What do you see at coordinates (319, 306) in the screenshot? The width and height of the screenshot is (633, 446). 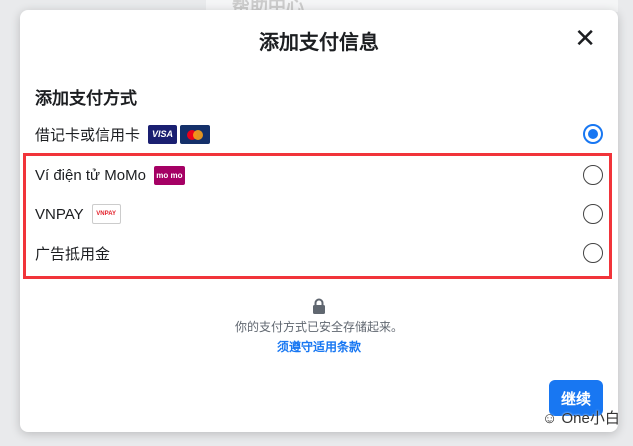 I see `lock-icon` at bounding box center [319, 306].